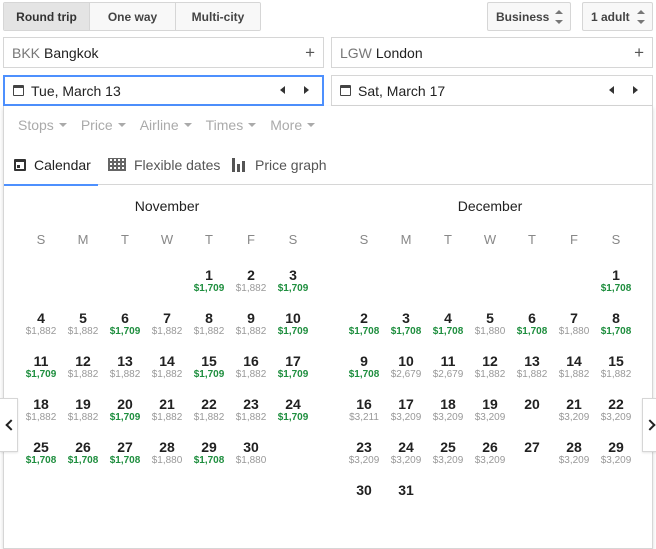  Describe the element at coordinates (41, 331) in the screenshot. I see `calendar-day: 4 $1,882` at that location.